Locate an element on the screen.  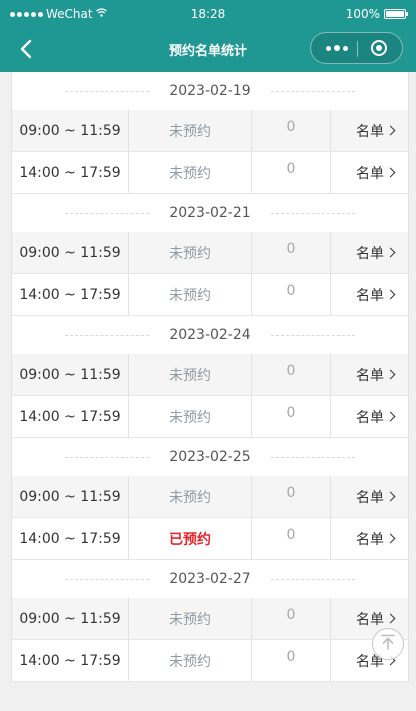
nav-bar: 预约名单统计 is located at coordinates (208, 49).